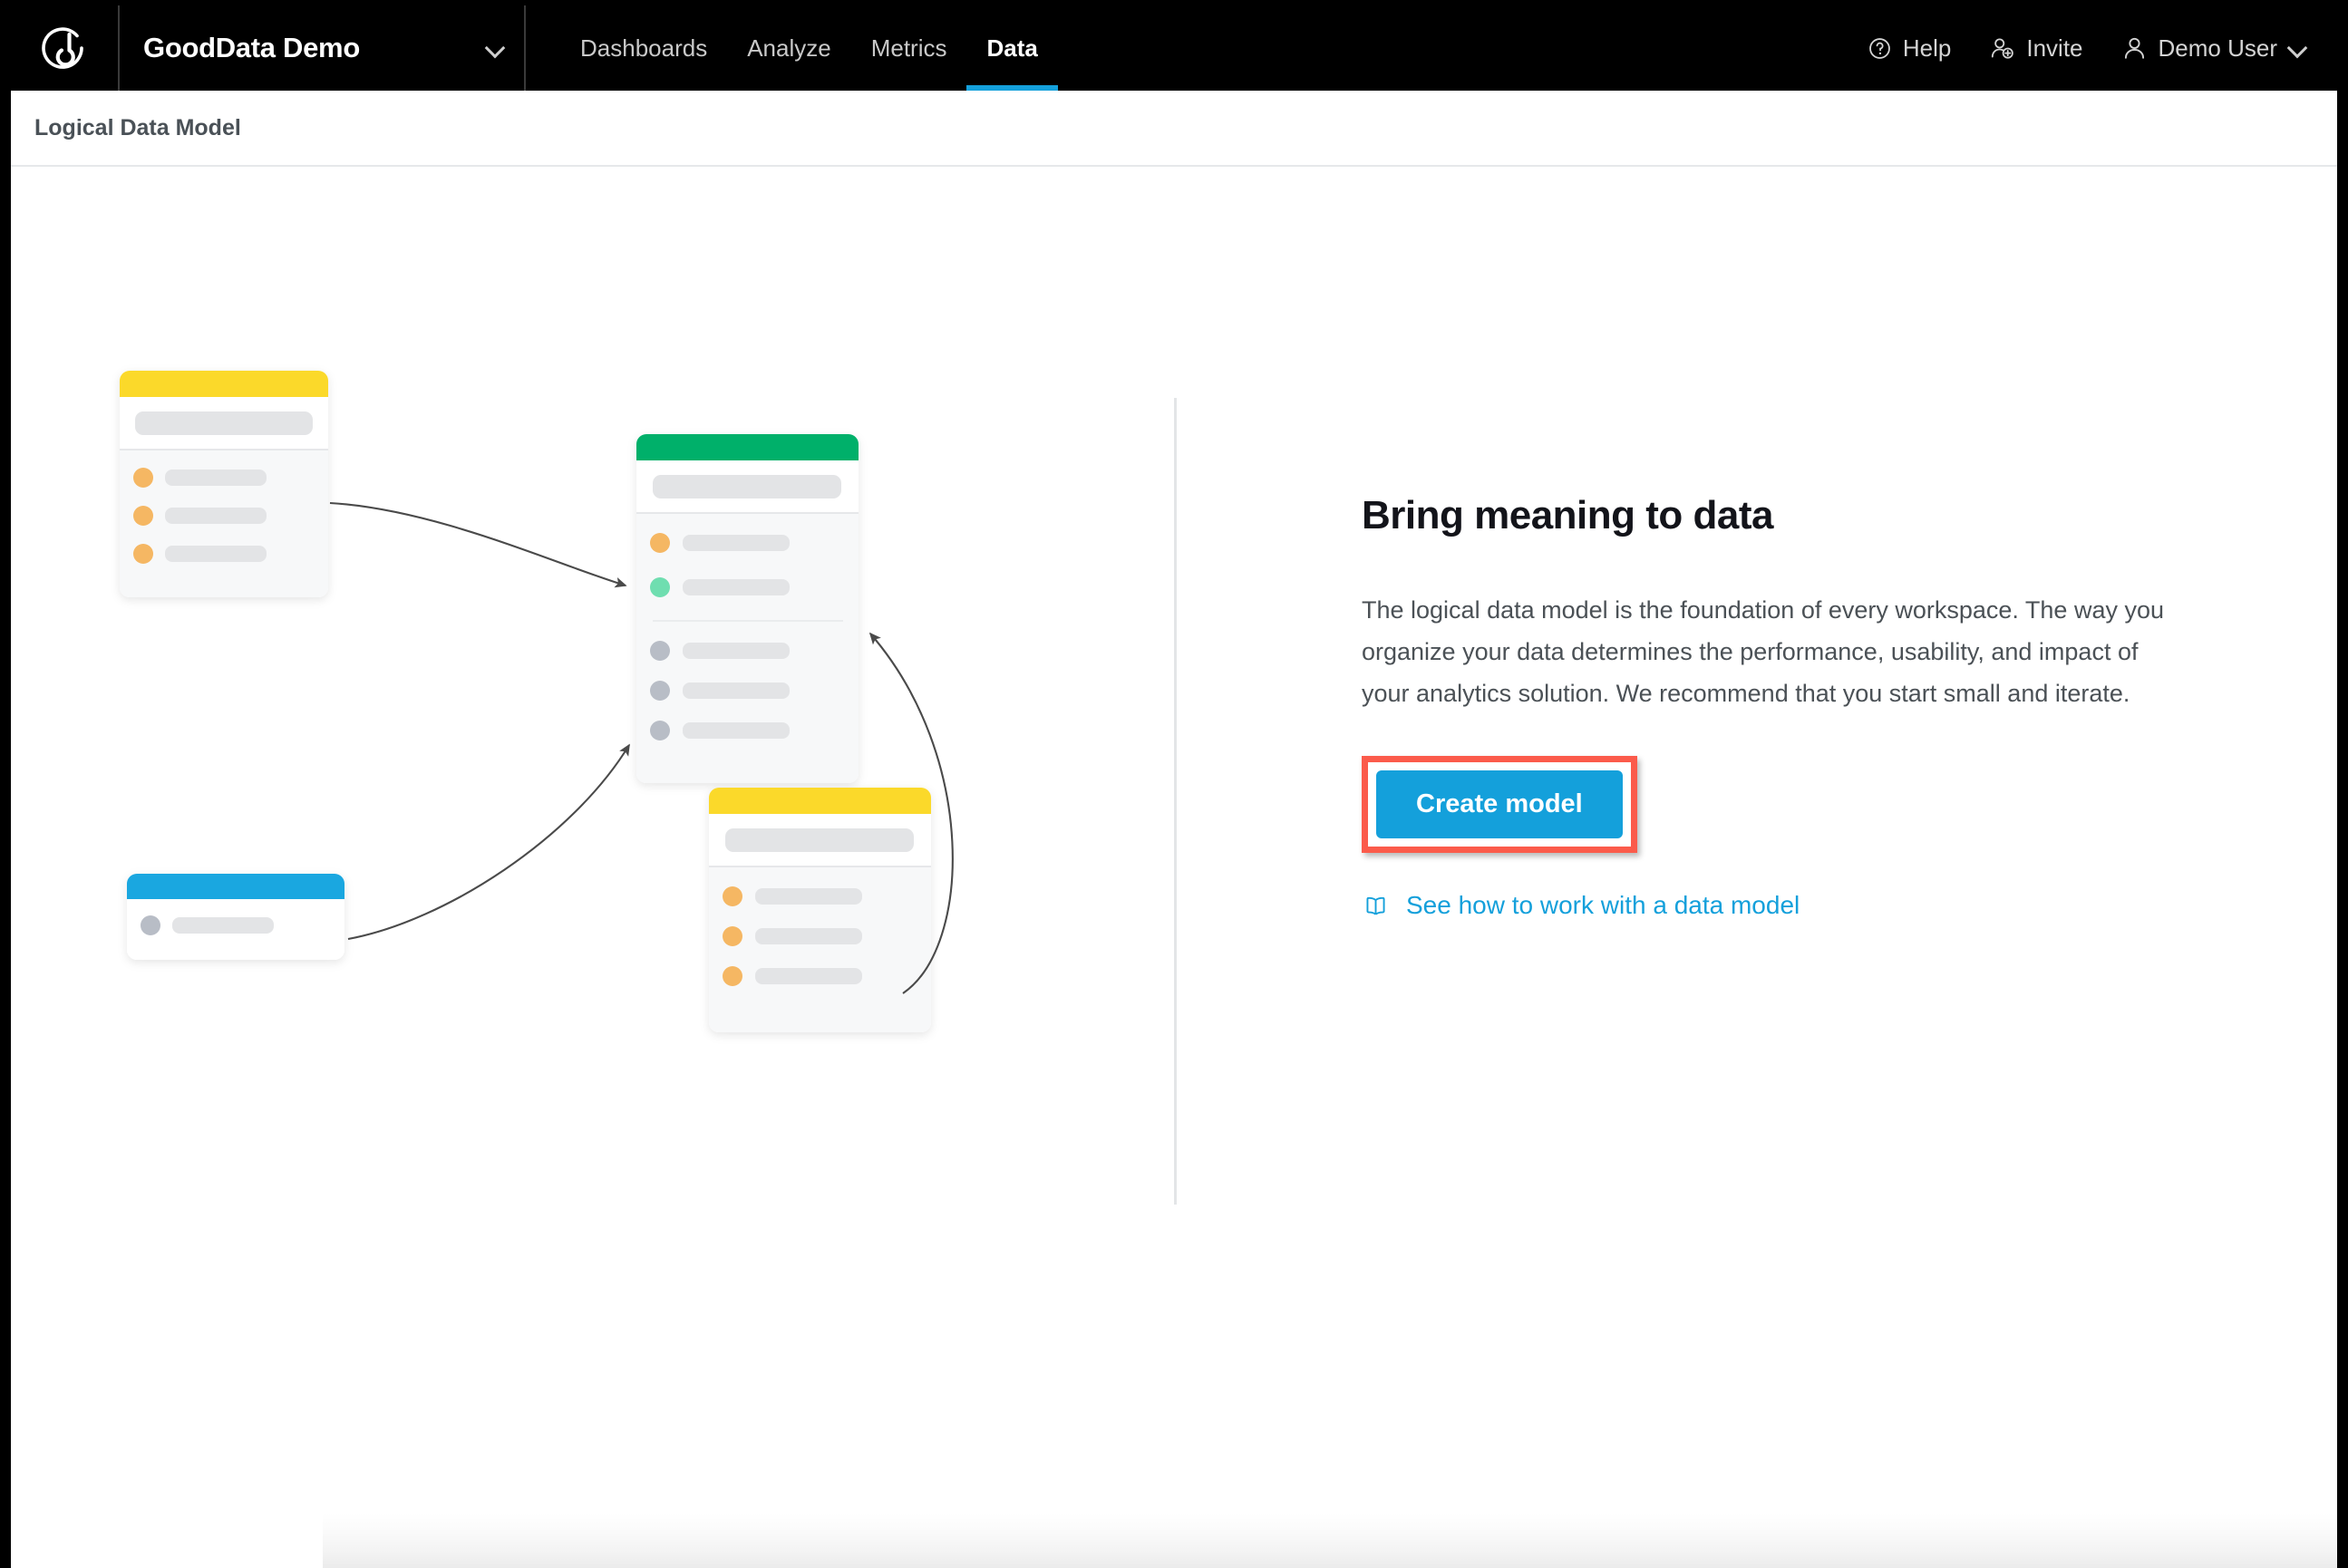 Image resolution: width=2348 pixels, height=1568 pixels. What do you see at coordinates (488, 842) in the screenshot?
I see `arrow-blue-to-green` at bounding box center [488, 842].